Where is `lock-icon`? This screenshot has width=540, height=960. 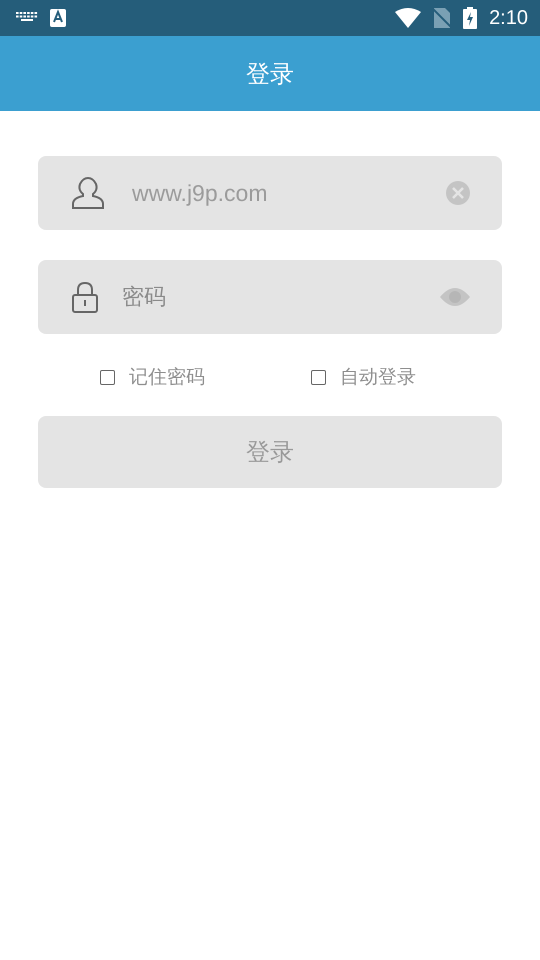
lock-icon is located at coordinates (85, 297).